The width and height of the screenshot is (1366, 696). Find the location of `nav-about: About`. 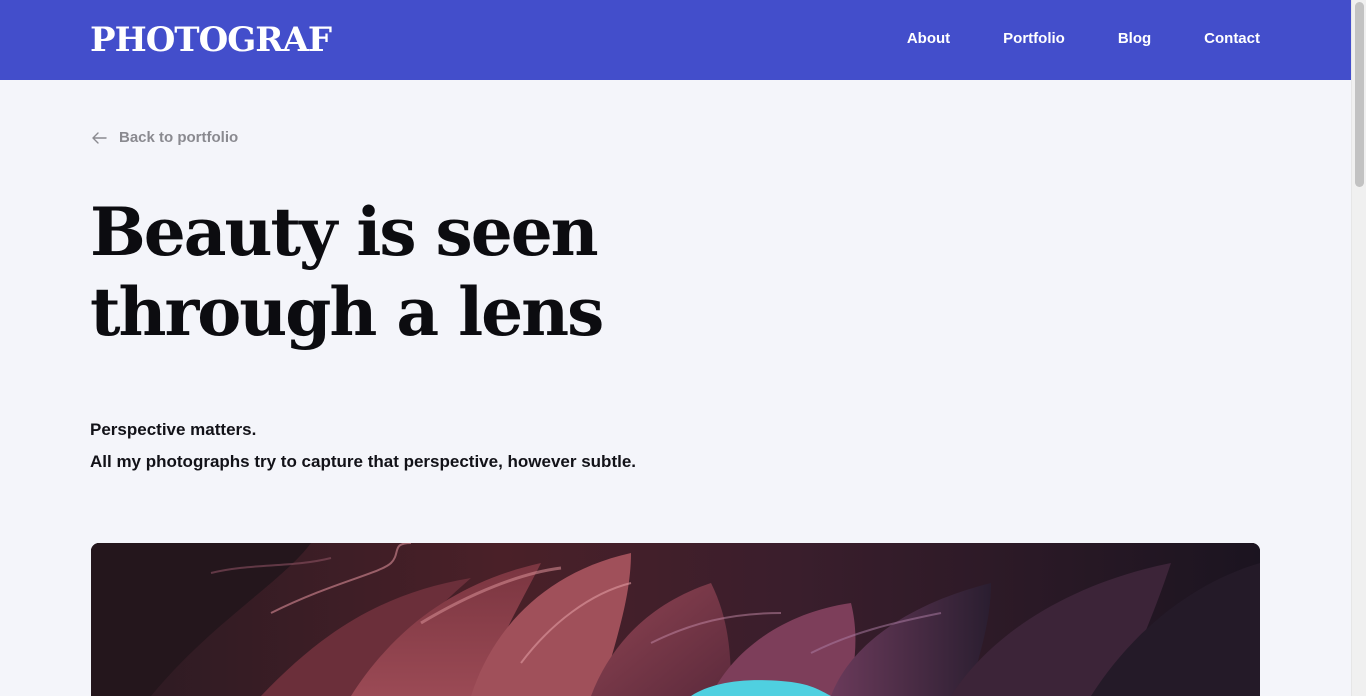

nav-about: About is located at coordinates (928, 39).